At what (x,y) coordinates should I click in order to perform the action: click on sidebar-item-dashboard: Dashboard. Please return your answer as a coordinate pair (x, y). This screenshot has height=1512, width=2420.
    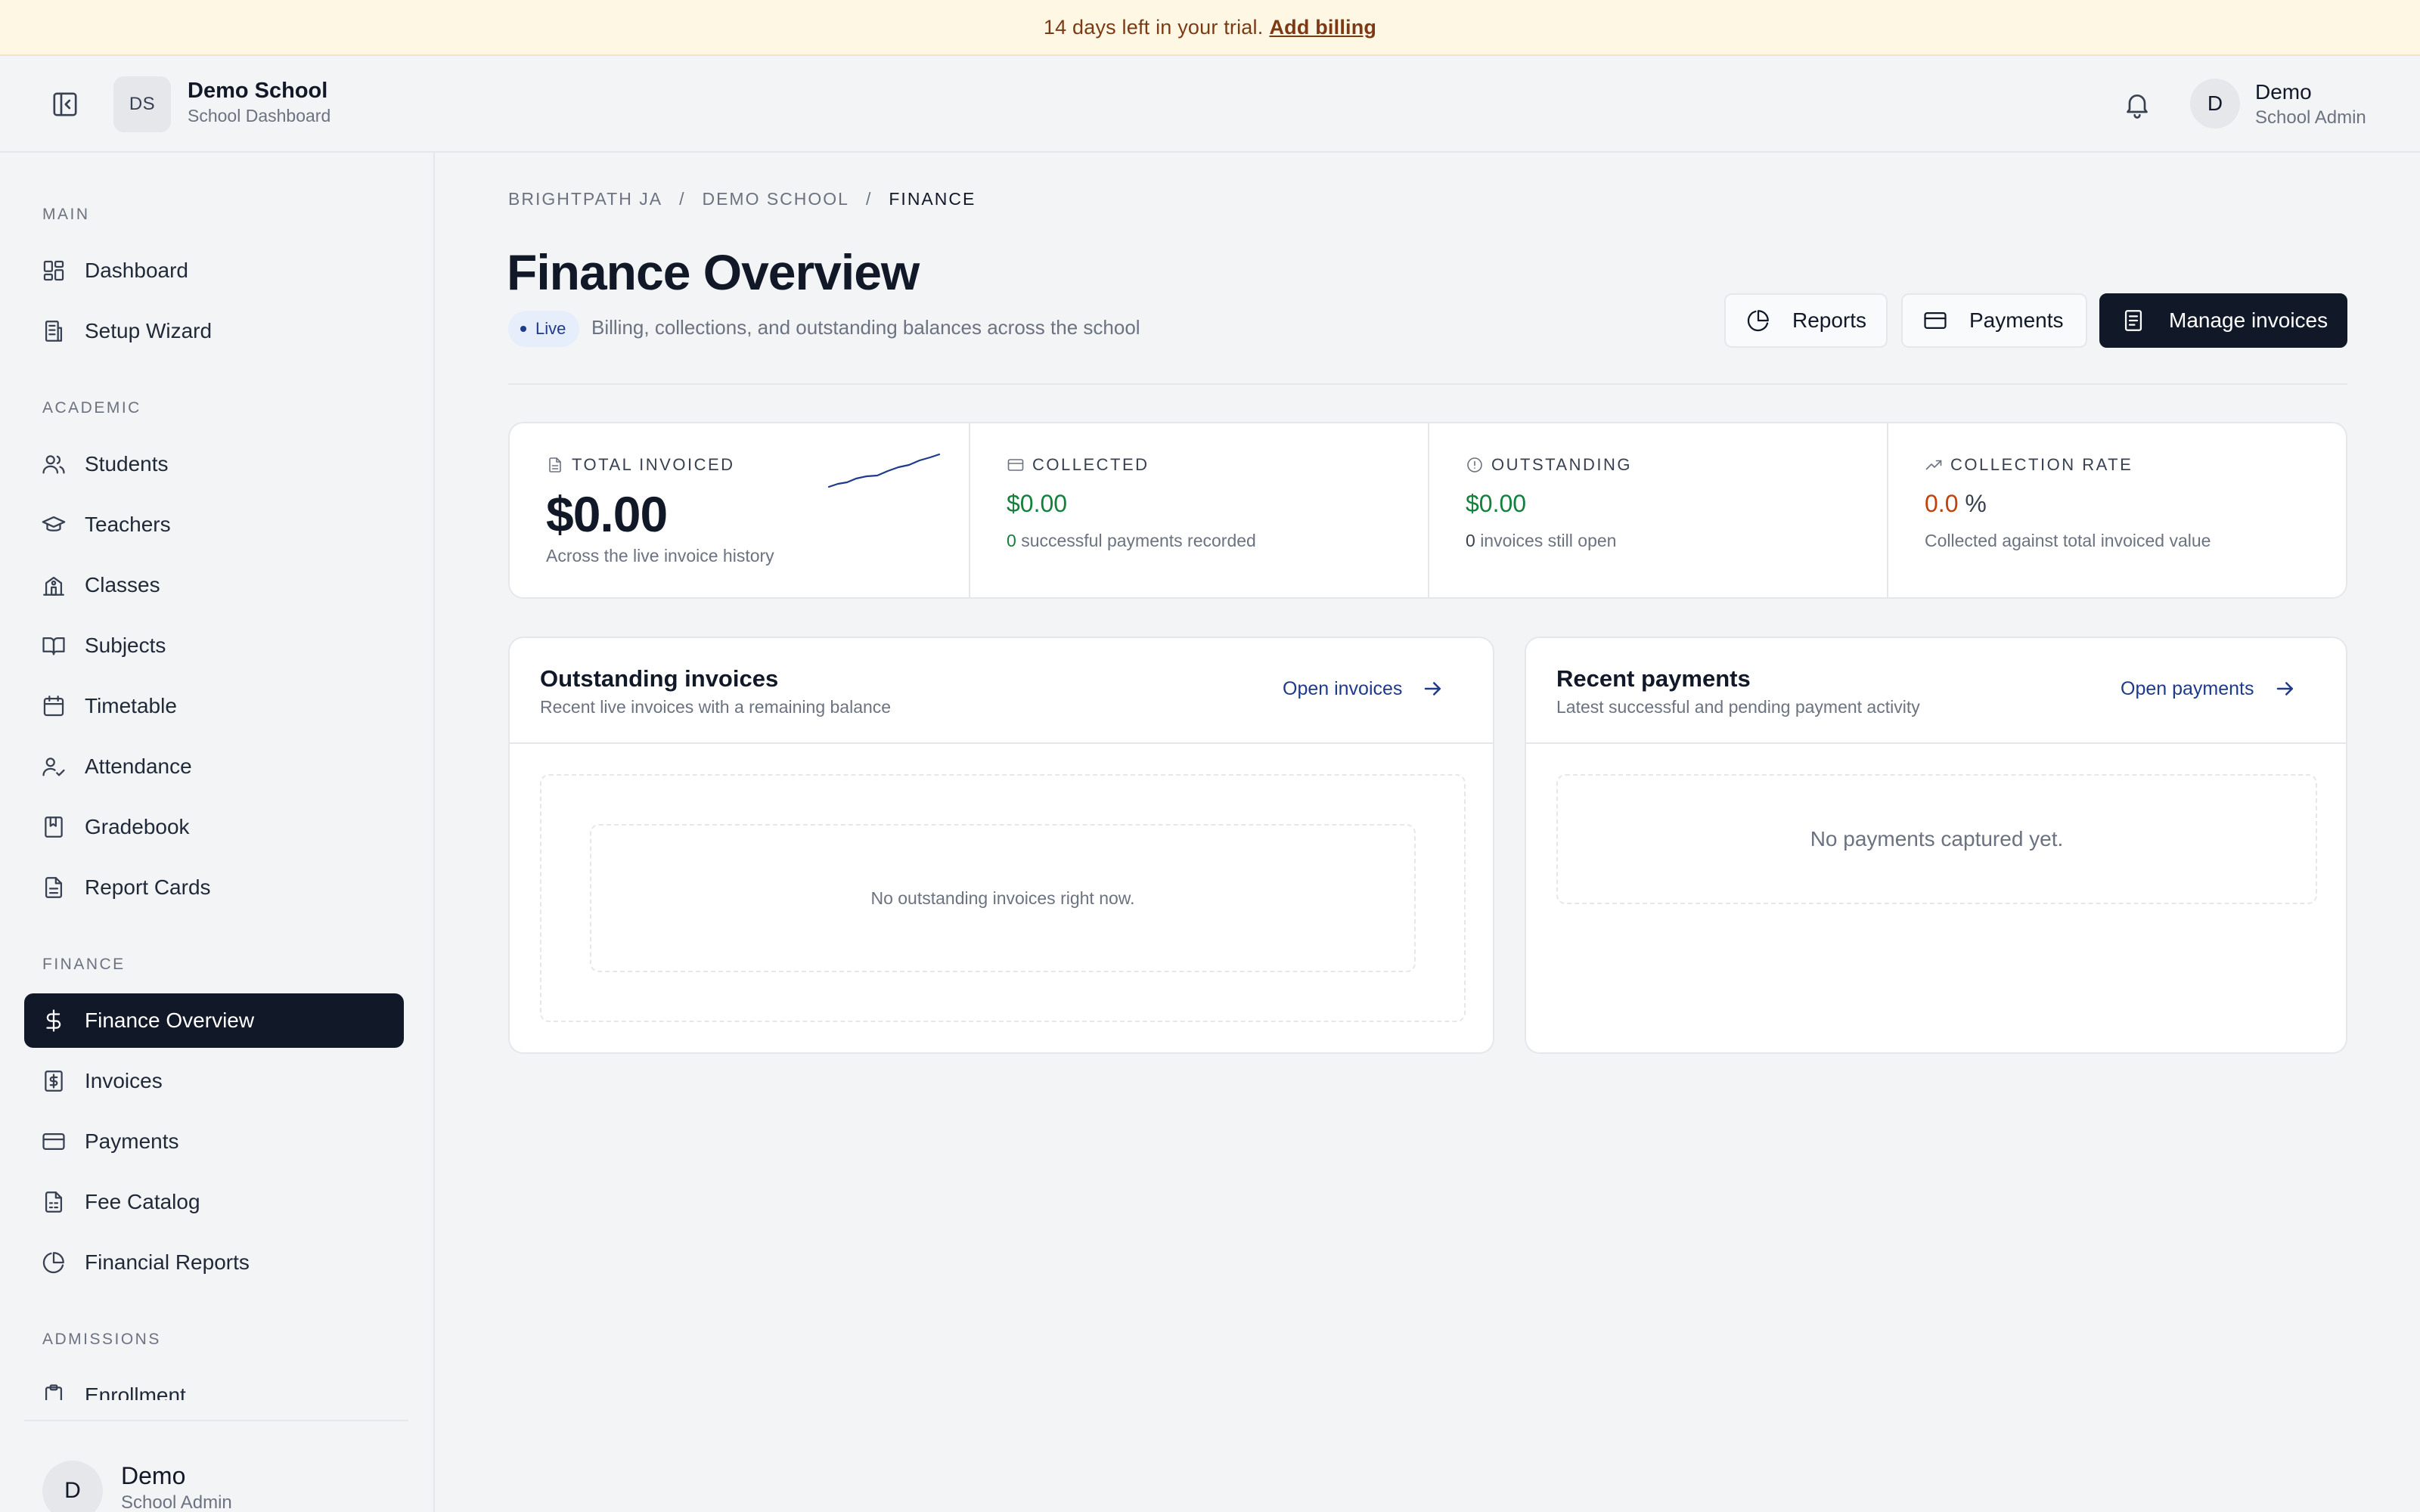
    Looking at the image, I should click on (214, 270).